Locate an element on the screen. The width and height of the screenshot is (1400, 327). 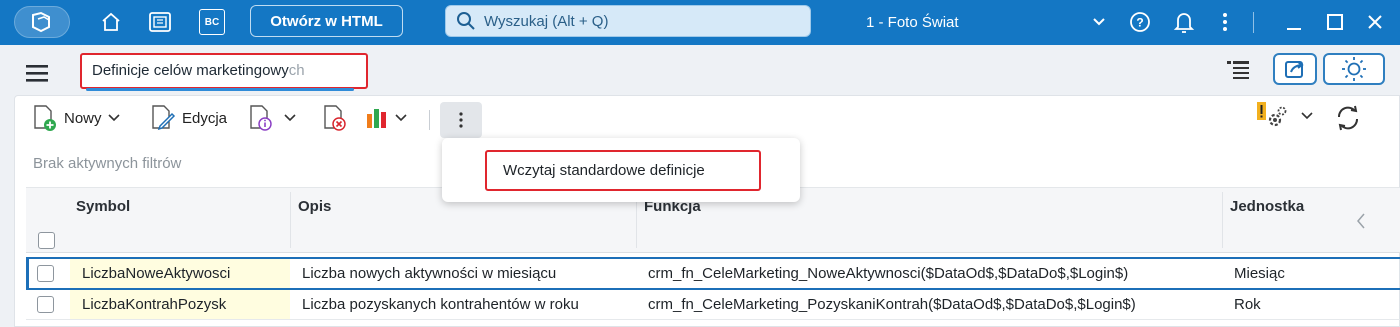
cell-opis: Liczba nowych aktywności w miesiącu is located at coordinates (429, 273).